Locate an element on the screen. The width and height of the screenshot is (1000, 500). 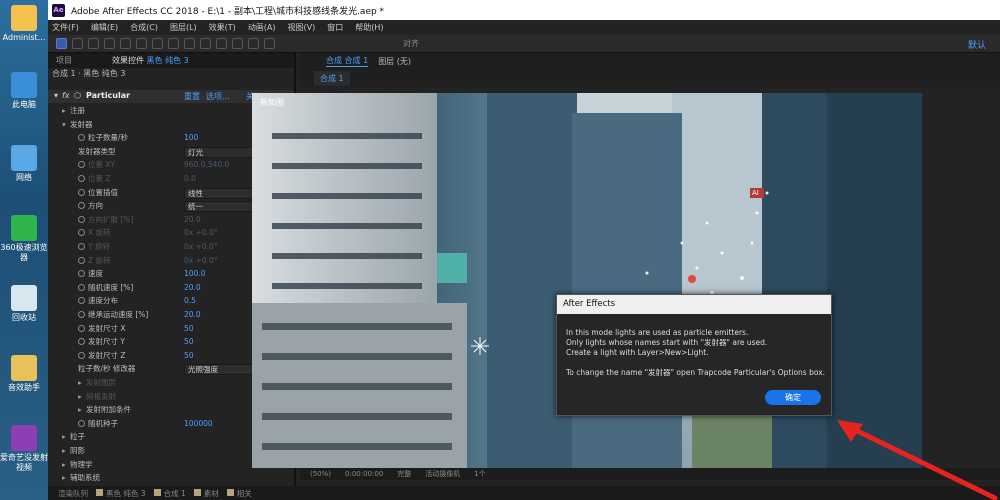
fx-icon: fx is located at coordinates (66, 95).